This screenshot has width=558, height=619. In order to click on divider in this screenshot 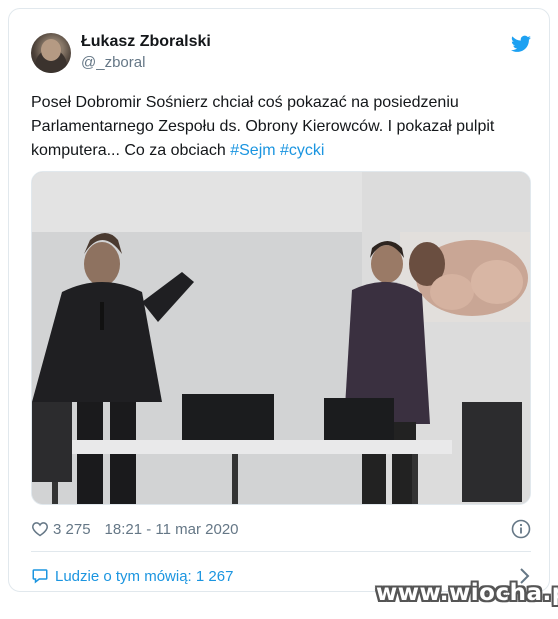, I will do `click(281, 551)`.